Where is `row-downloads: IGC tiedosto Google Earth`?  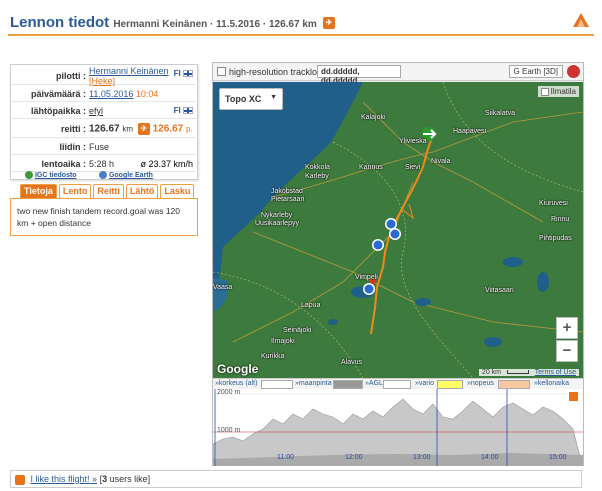 row-downloads: IGC tiedosto Google Earth is located at coordinates (105, 176).